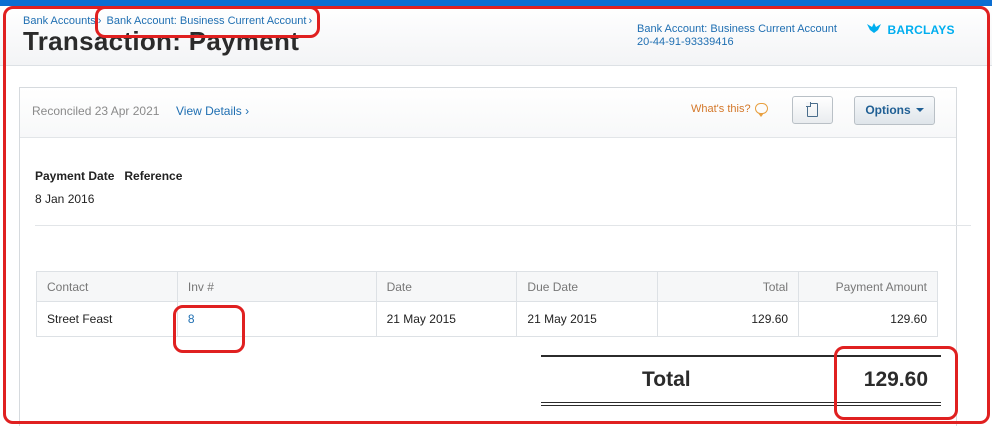 The width and height of the screenshot is (992, 426). I want to click on payment-date-value: 8 Jan 2016, so click(65, 199).